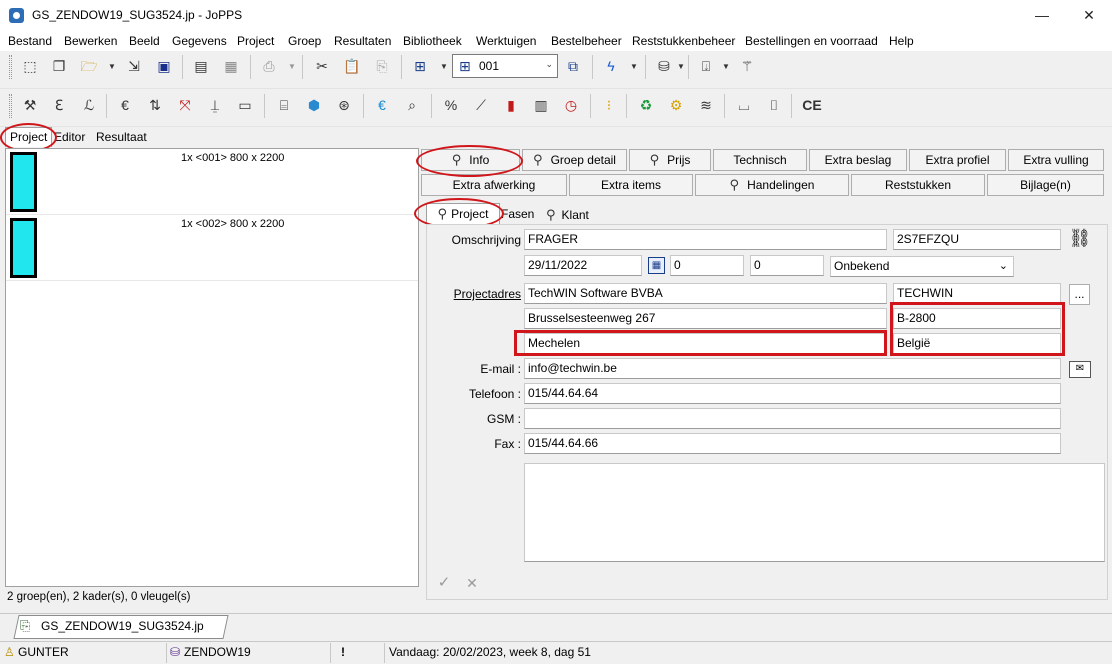  I want to click on menu-bestand: Bestand, so click(30, 41).